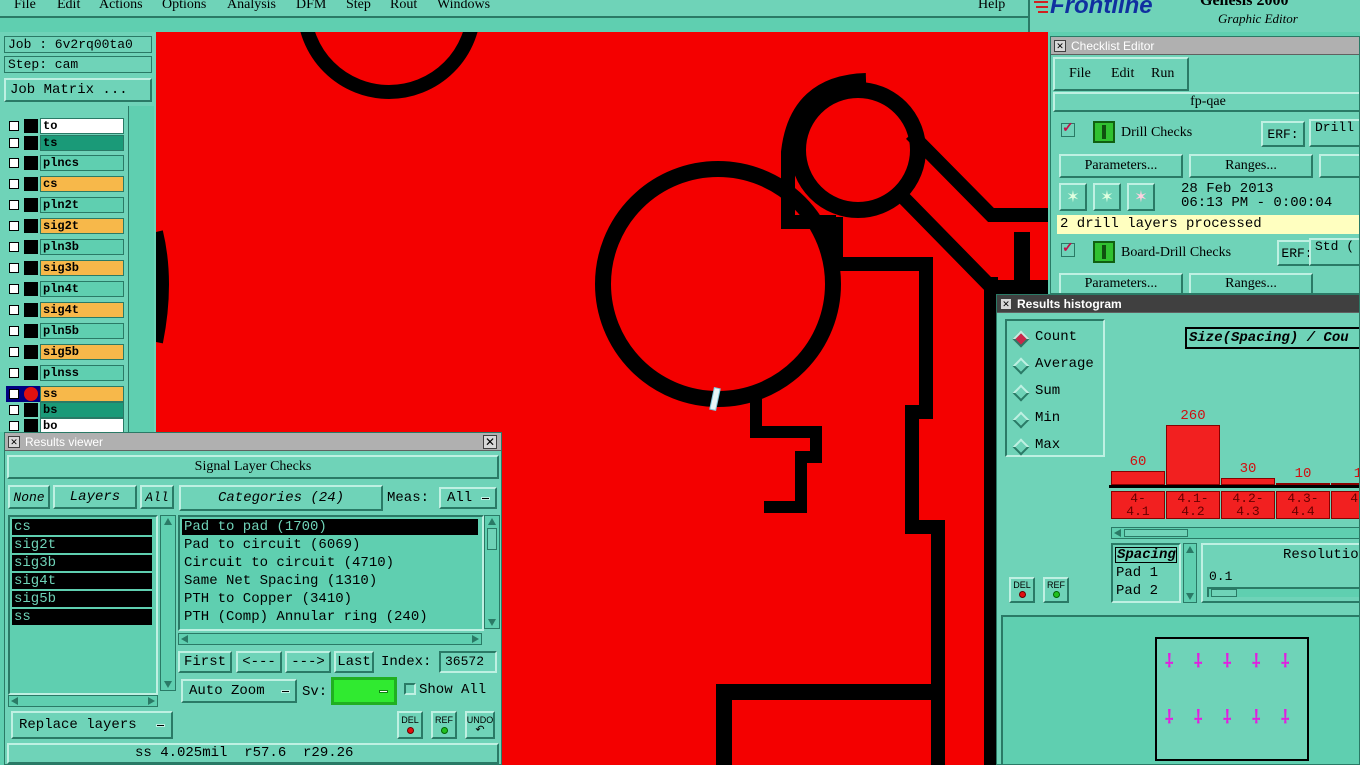 Image resolution: width=1360 pixels, height=765 pixels. What do you see at coordinates (1146, 555) in the screenshot?
I see `measure-item-spacing: Spacing` at bounding box center [1146, 555].